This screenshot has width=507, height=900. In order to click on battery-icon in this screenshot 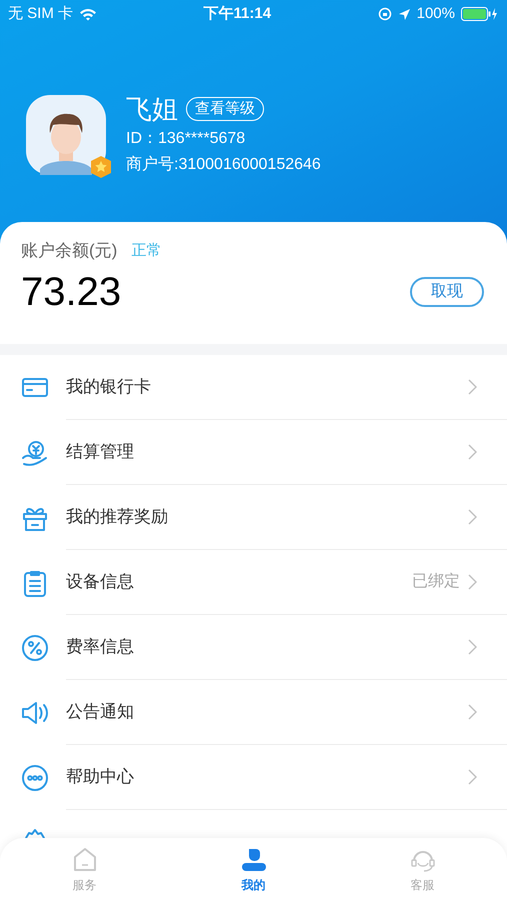, I will do `click(480, 14)`.